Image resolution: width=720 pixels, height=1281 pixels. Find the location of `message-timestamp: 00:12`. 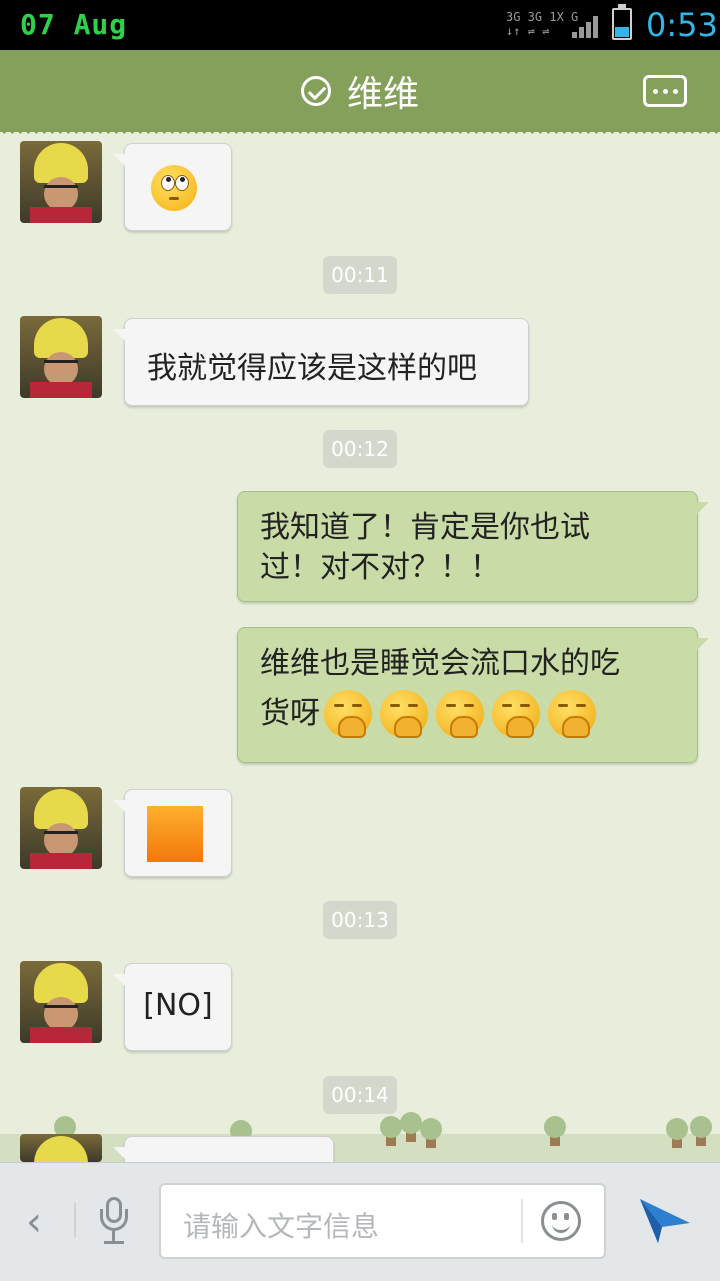

message-timestamp: 00:12 is located at coordinates (360, 449).